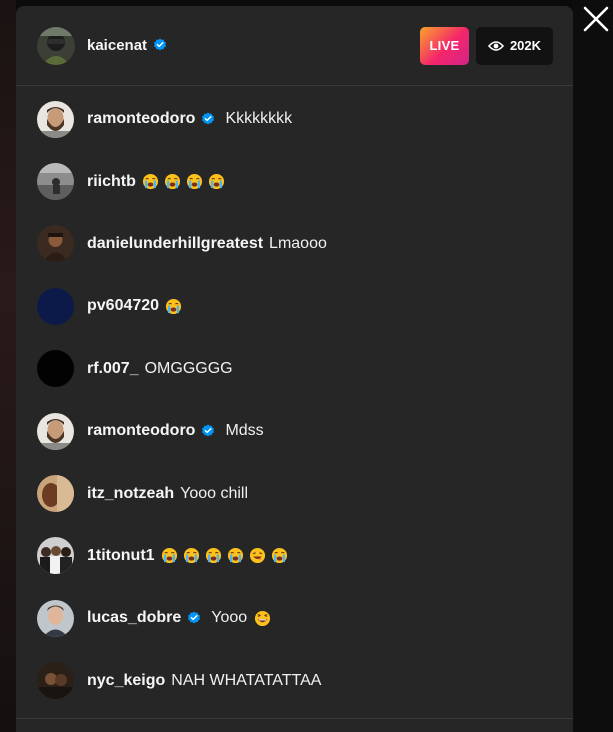 The height and width of the screenshot is (732, 613). I want to click on comment-row: itz_notzeah Yooo chill, so click(294, 493).